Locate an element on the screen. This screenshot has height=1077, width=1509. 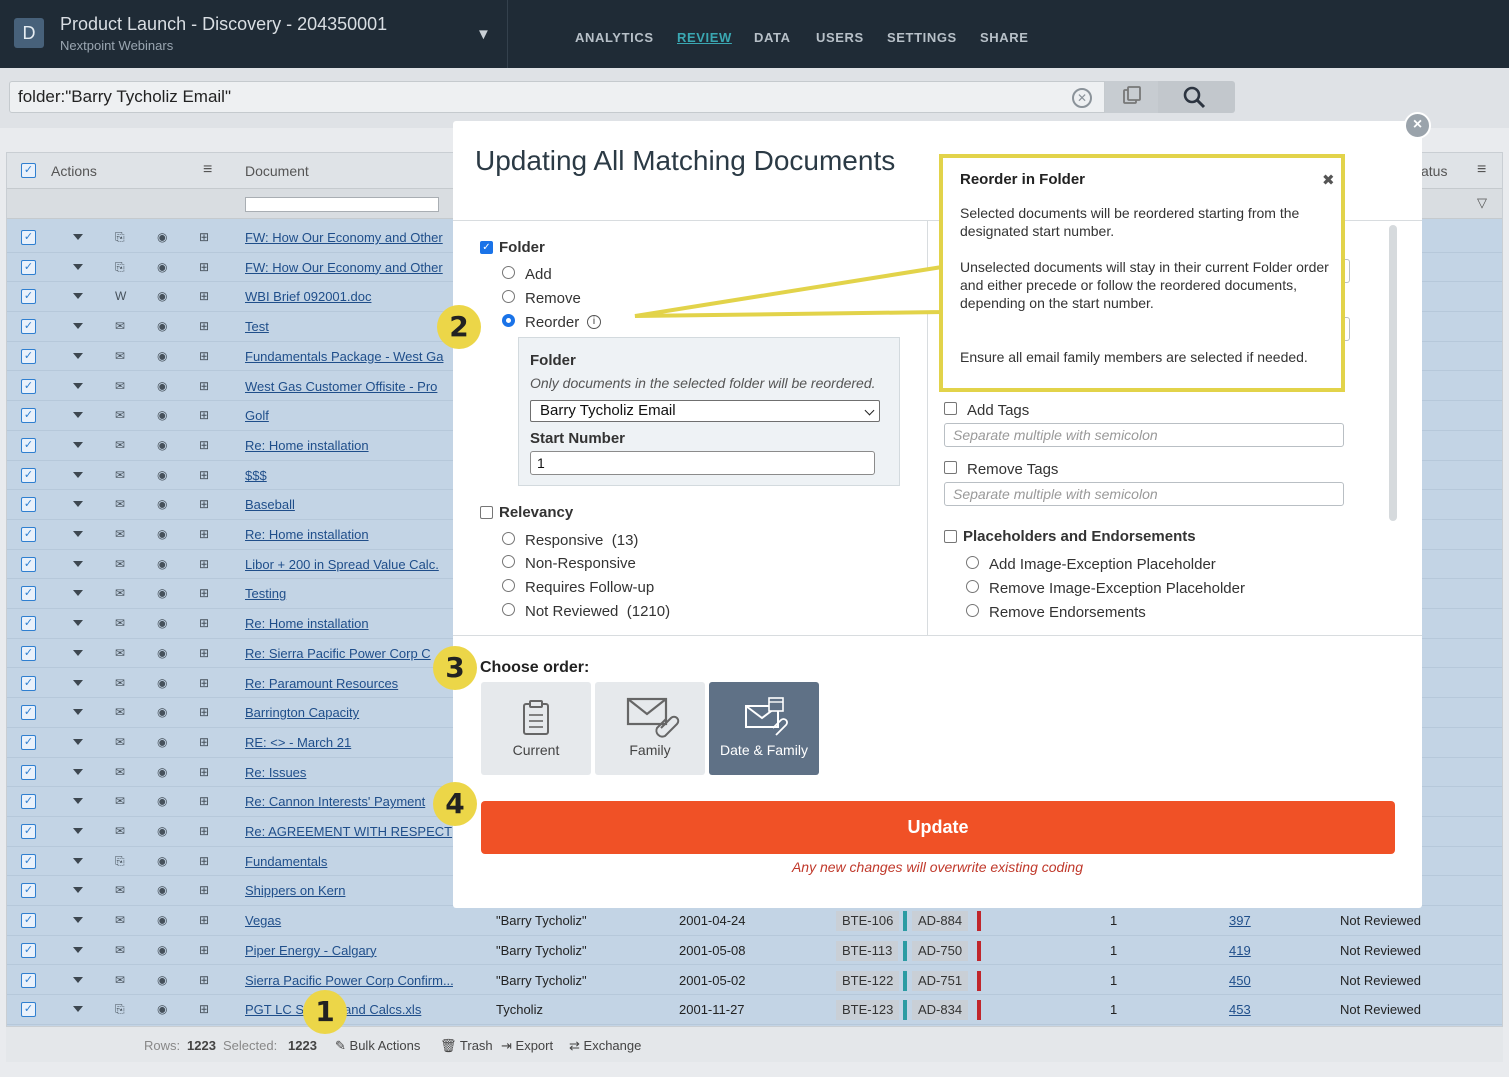
callout-badge-1: 1 is located at coordinates (325, 1012).